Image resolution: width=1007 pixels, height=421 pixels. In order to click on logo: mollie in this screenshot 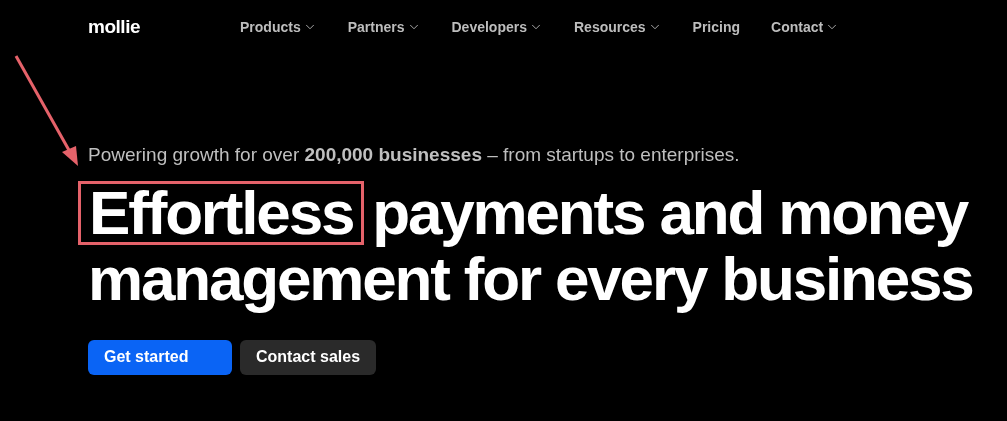, I will do `click(164, 27)`.